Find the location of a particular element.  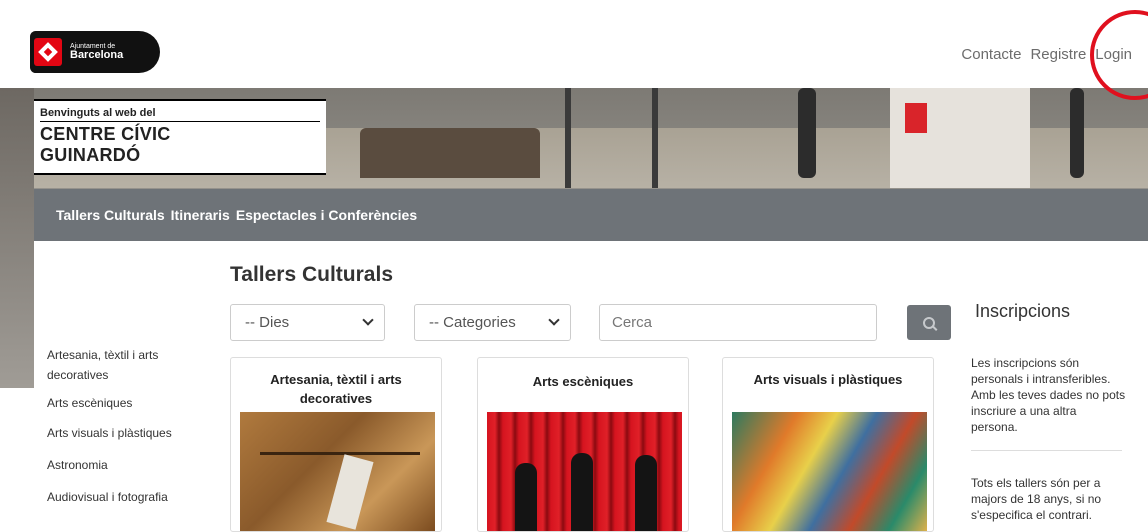

hero-red-sign is located at coordinates (916, 118).